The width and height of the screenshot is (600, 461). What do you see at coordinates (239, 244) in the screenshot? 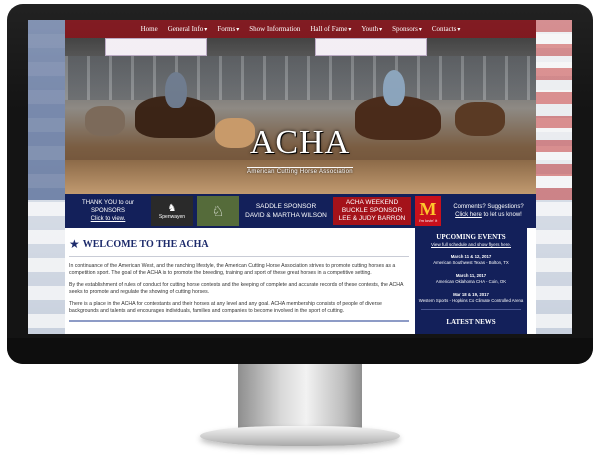
I see `welcome-heading: ★ WELCOME TO THE ACHA` at bounding box center [239, 244].